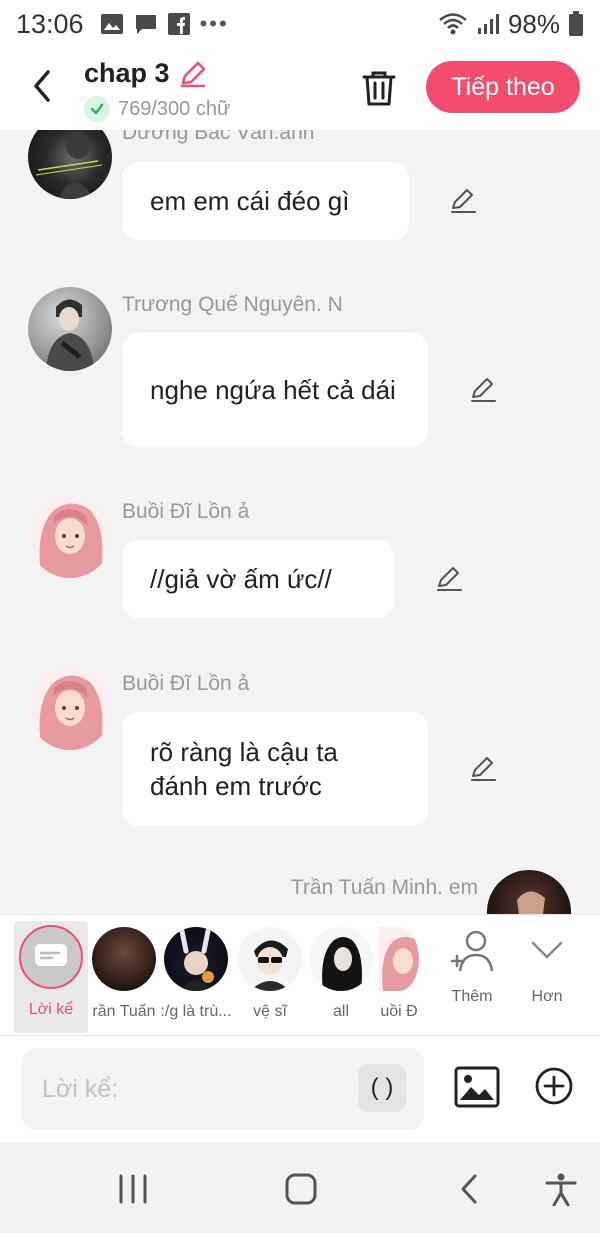 The height and width of the screenshot is (1233, 600). Describe the element at coordinates (241, 579) in the screenshot. I see `message-text: //giả vờ ấm ức//` at that location.